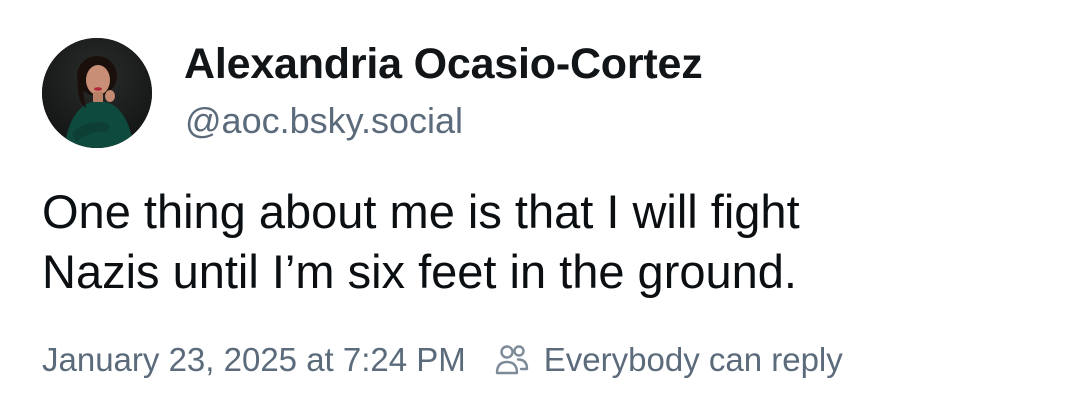 The width and height of the screenshot is (1080, 409). Describe the element at coordinates (693, 359) in the screenshot. I see `reply-setting-label: Everybody can reply` at that location.